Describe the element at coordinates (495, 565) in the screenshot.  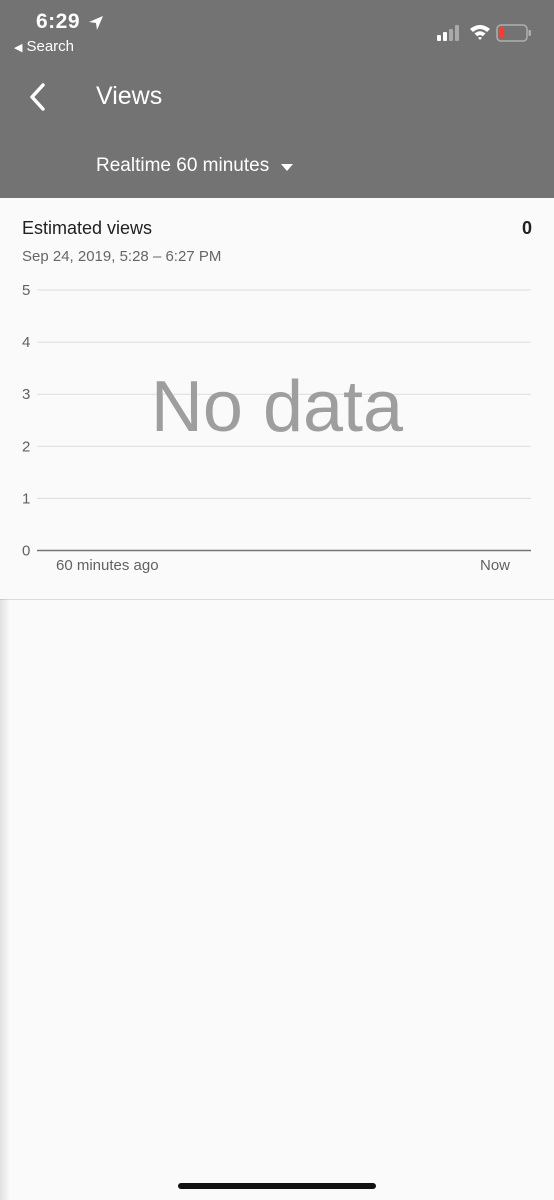
I see `chart-x-label-end: Now` at that location.